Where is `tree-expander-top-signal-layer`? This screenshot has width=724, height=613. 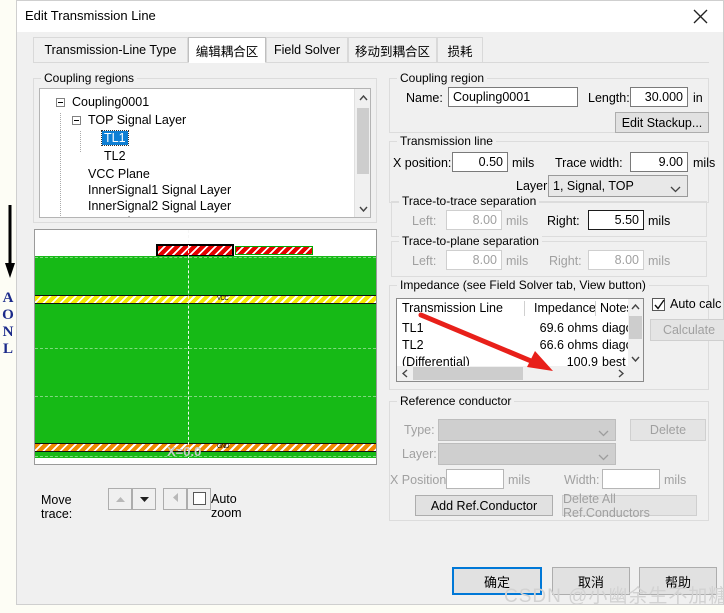
tree-expander-top-signal-layer is located at coordinates (76, 120).